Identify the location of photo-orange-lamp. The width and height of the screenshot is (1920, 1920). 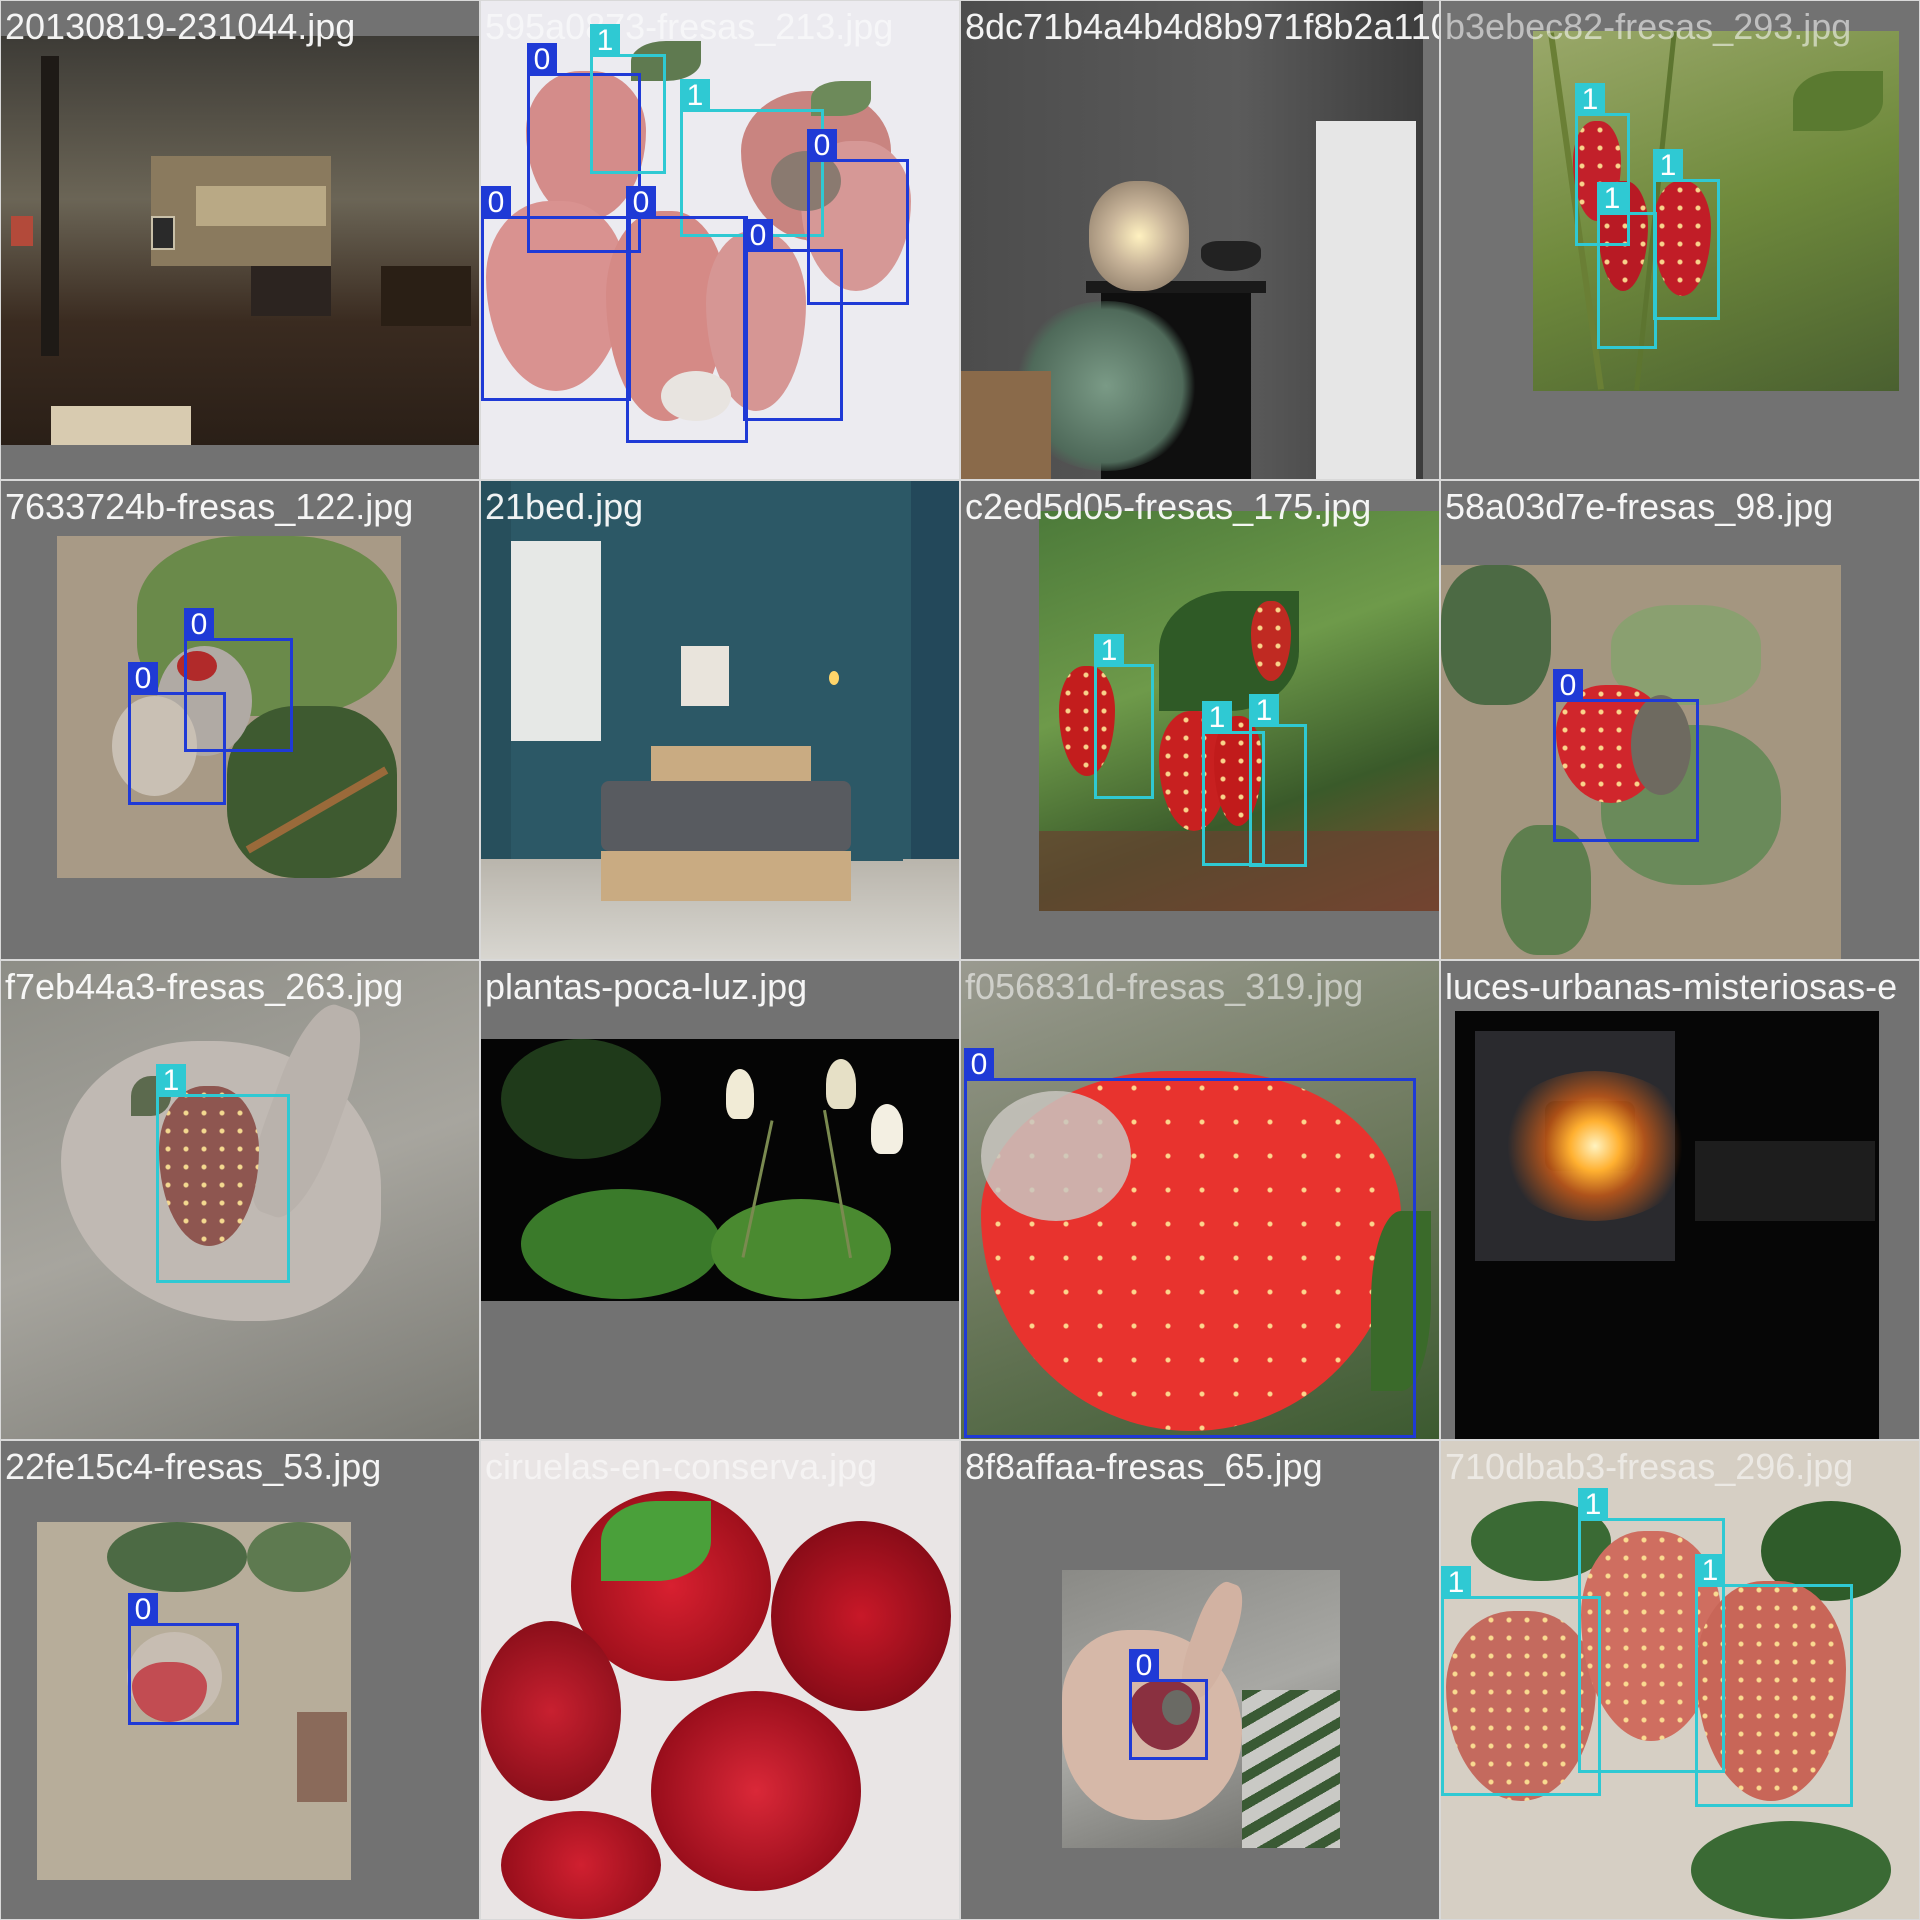
(1667, 1225).